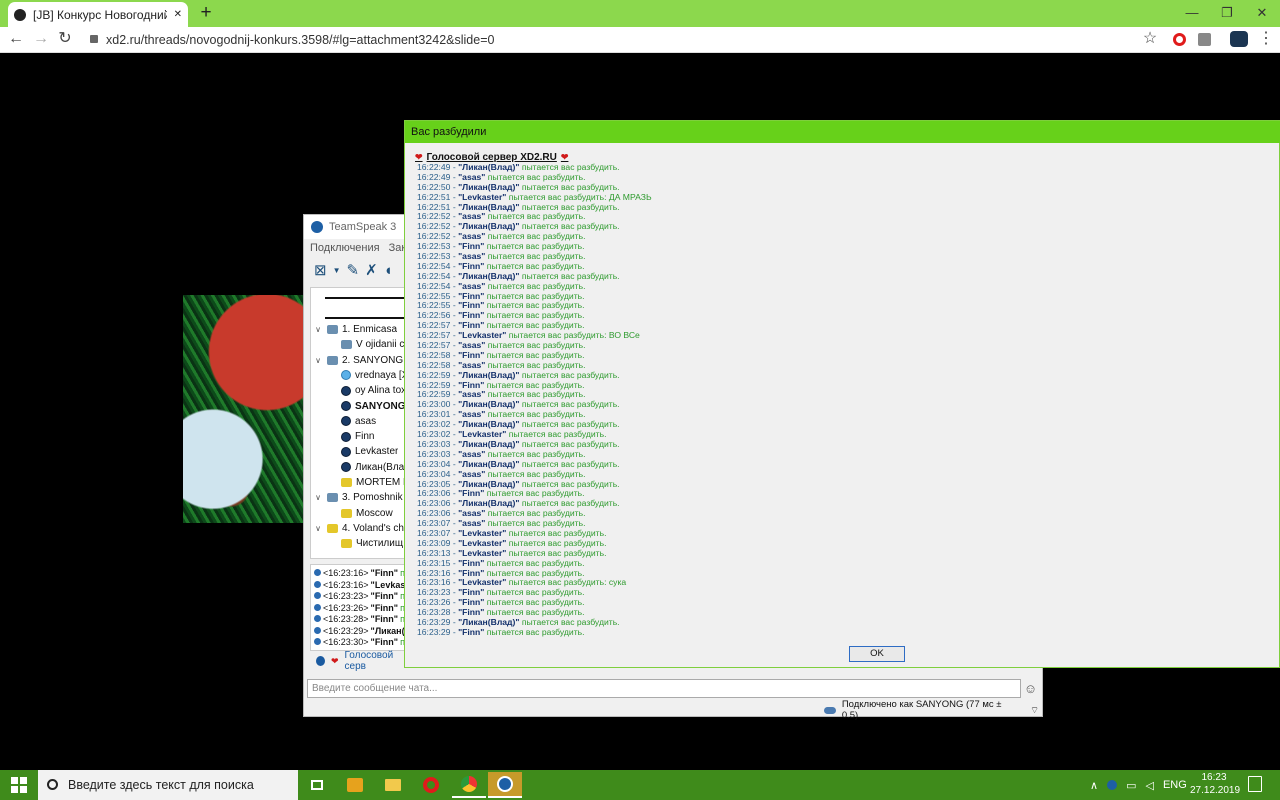  What do you see at coordinates (1149, 785) in the screenshot?
I see `volume-icon: ◁` at bounding box center [1149, 785].